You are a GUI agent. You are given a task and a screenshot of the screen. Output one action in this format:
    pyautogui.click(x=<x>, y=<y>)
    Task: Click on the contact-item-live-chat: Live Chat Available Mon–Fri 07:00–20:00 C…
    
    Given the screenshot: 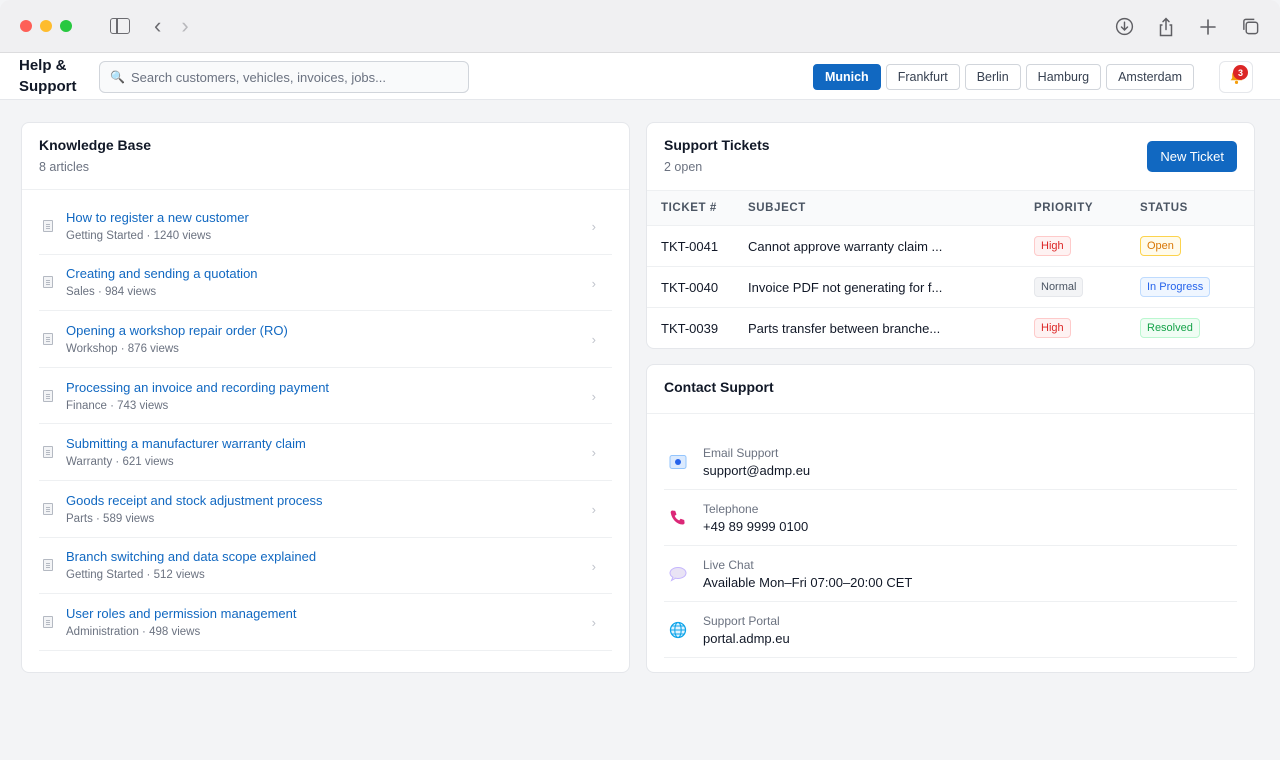 What is the action you would take?
    pyautogui.click(x=950, y=574)
    